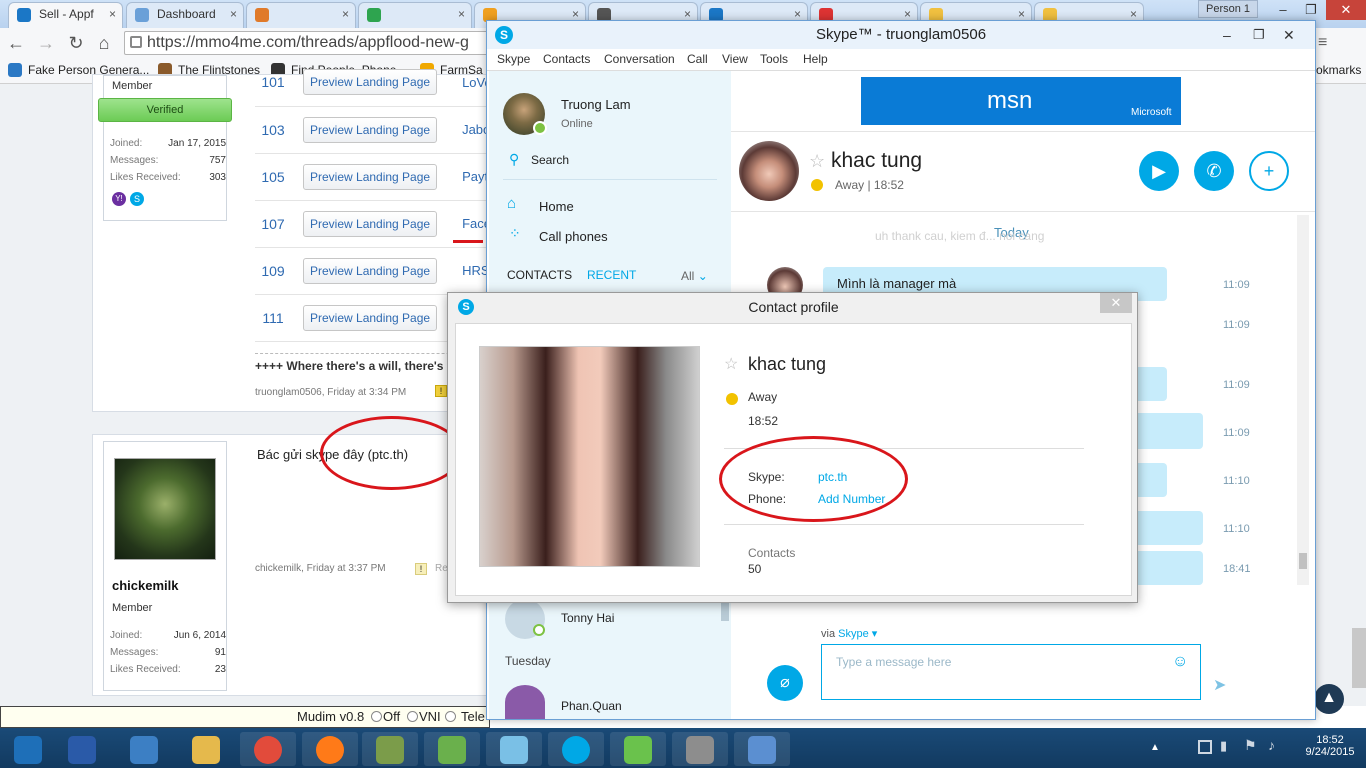 This screenshot has width=1366, height=768. Describe the element at coordinates (1359, 658) in the screenshot. I see `page-scrollbar` at that location.